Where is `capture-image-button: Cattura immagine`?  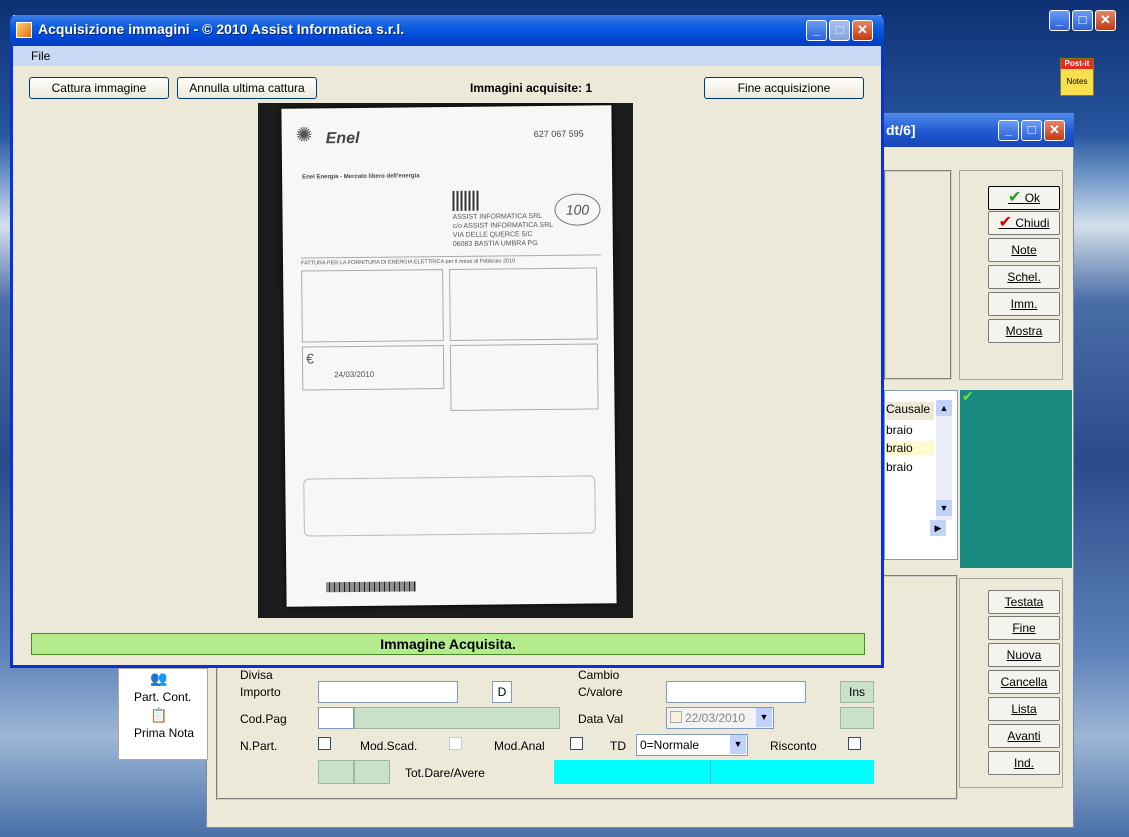
capture-image-button: Cattura immagine is located at coordinates (99, 88).